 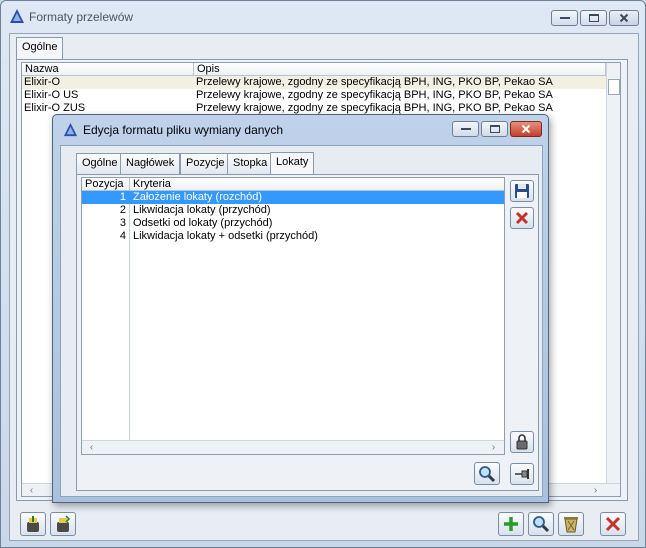 I want to click on dialog-maximize-button, so click(x=494, y=129).